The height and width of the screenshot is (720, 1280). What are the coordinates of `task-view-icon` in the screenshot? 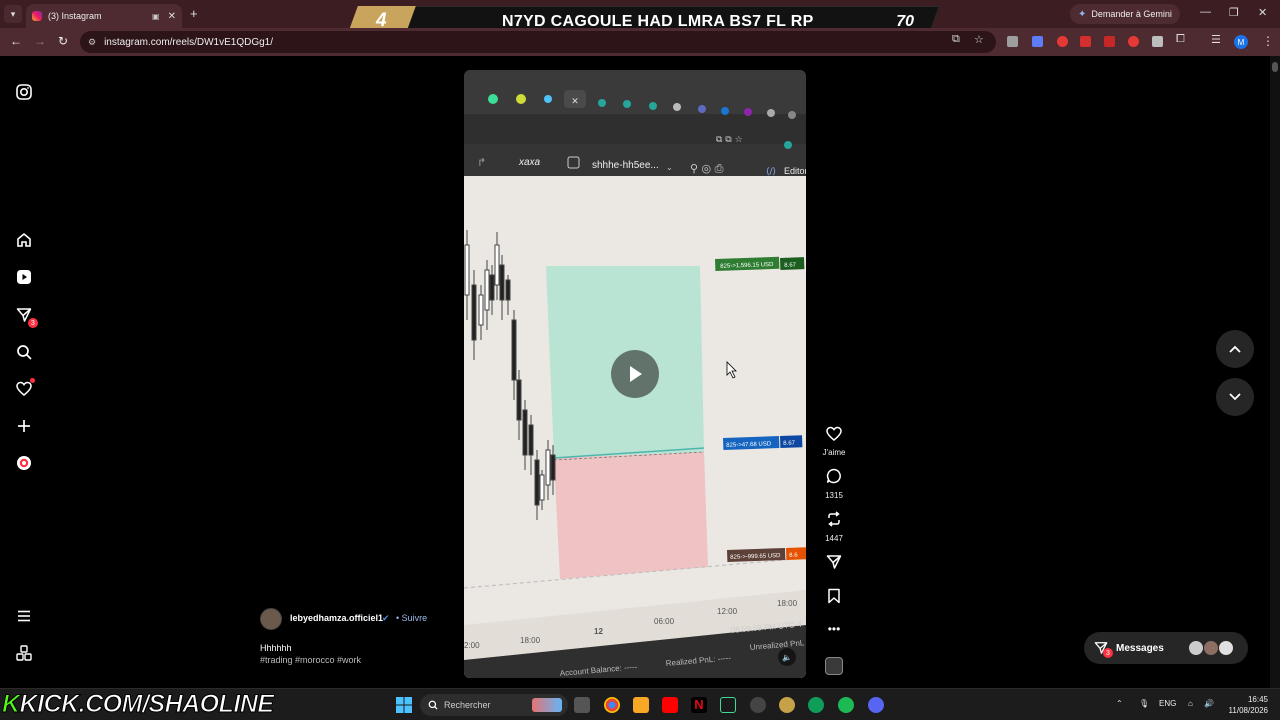 It's located at (582, 705).